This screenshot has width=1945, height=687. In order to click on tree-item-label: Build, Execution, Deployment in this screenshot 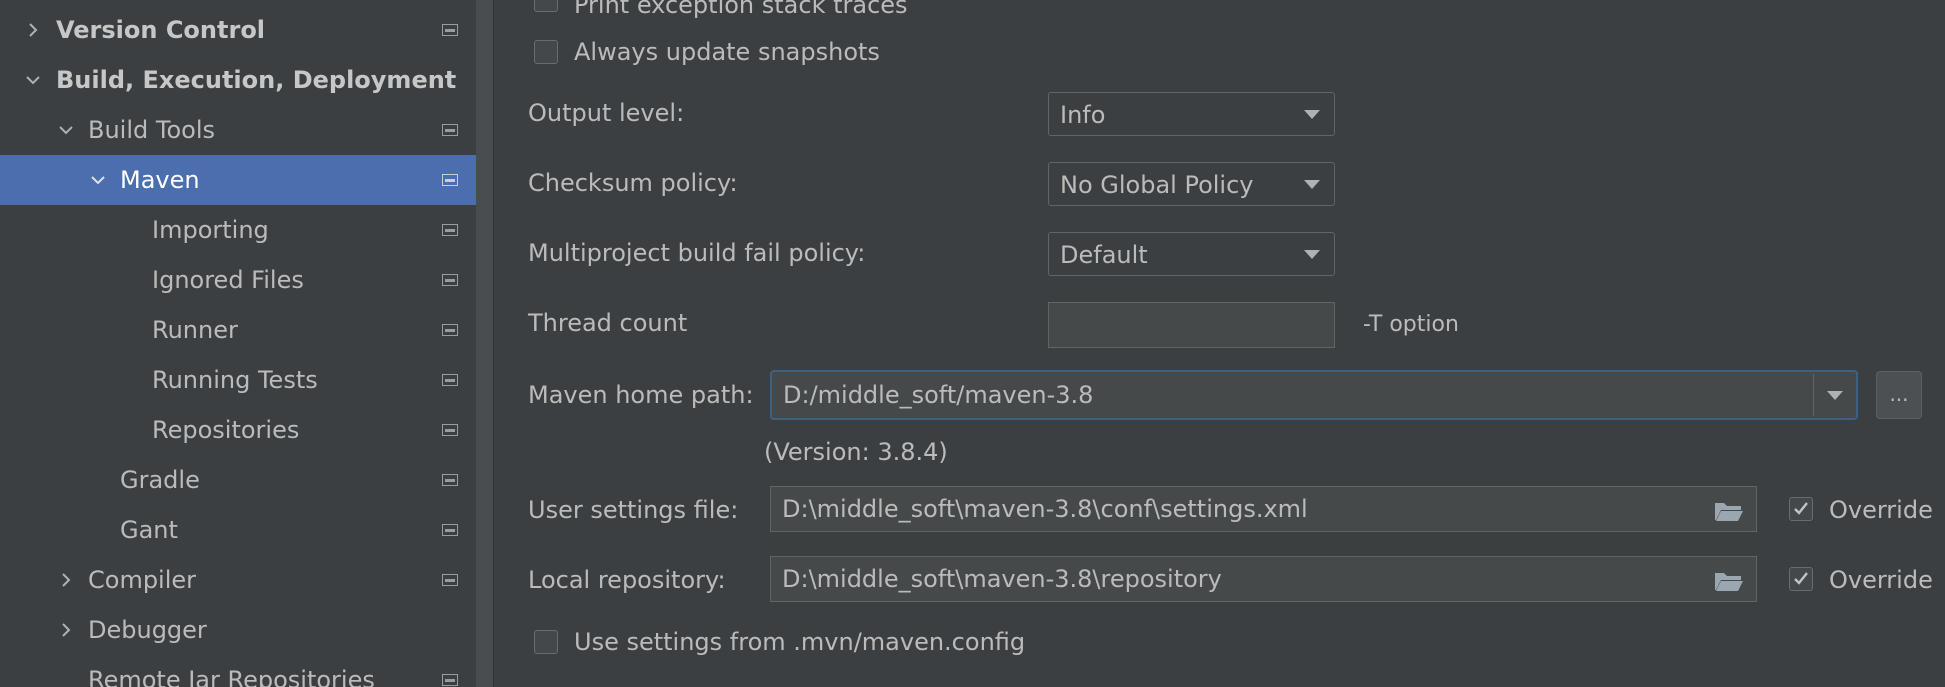, I will do `click(256, 80)`.